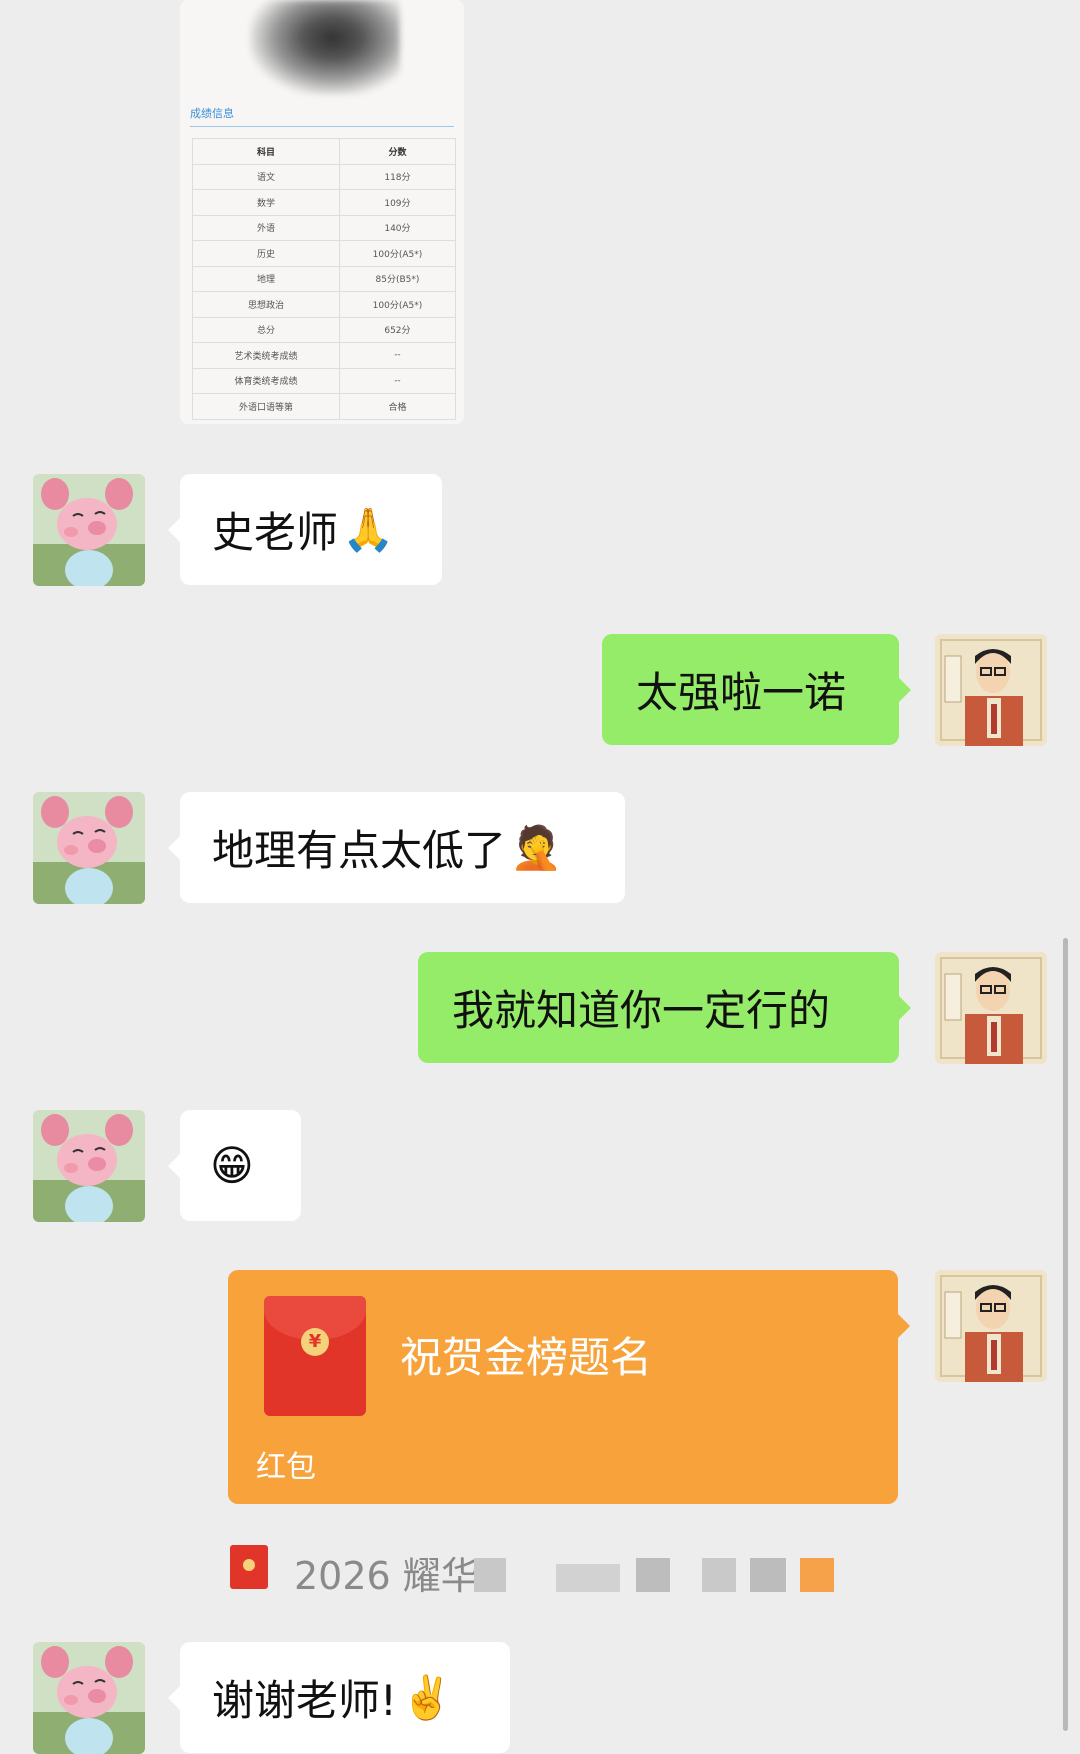 The image size is (1080, 1754). Describe the element at coordinates (266, 406) in the screenshot. I see `subject-cell: 外语口语等第` at that location.